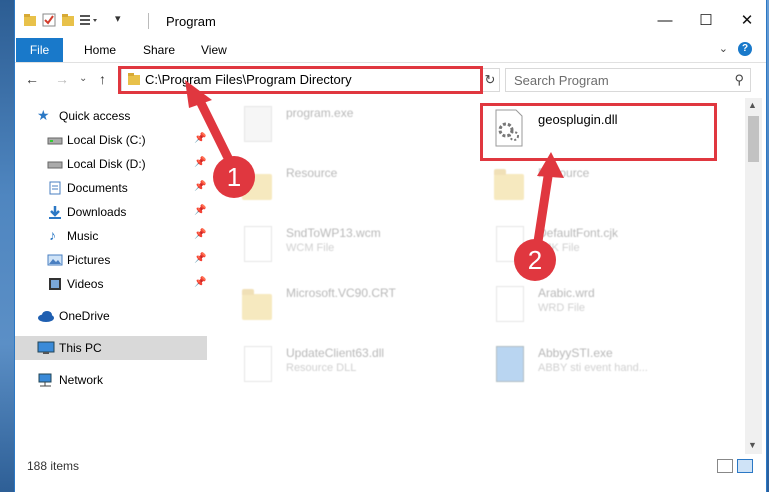 Image resolution: width=769 pixels, height=492 pixels. What do you see at coordinates (7, 246) in the screenshot?
I see `desktop-background-left` at bounding box center [7, 246].